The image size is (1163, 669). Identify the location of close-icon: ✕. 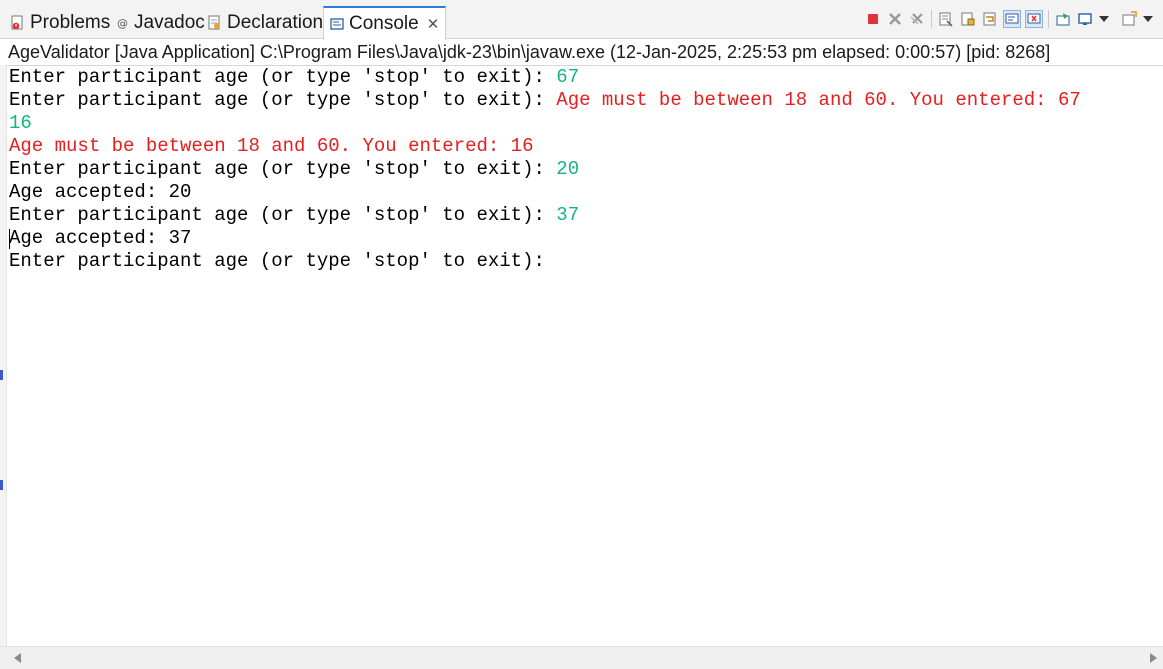
(433, 24).